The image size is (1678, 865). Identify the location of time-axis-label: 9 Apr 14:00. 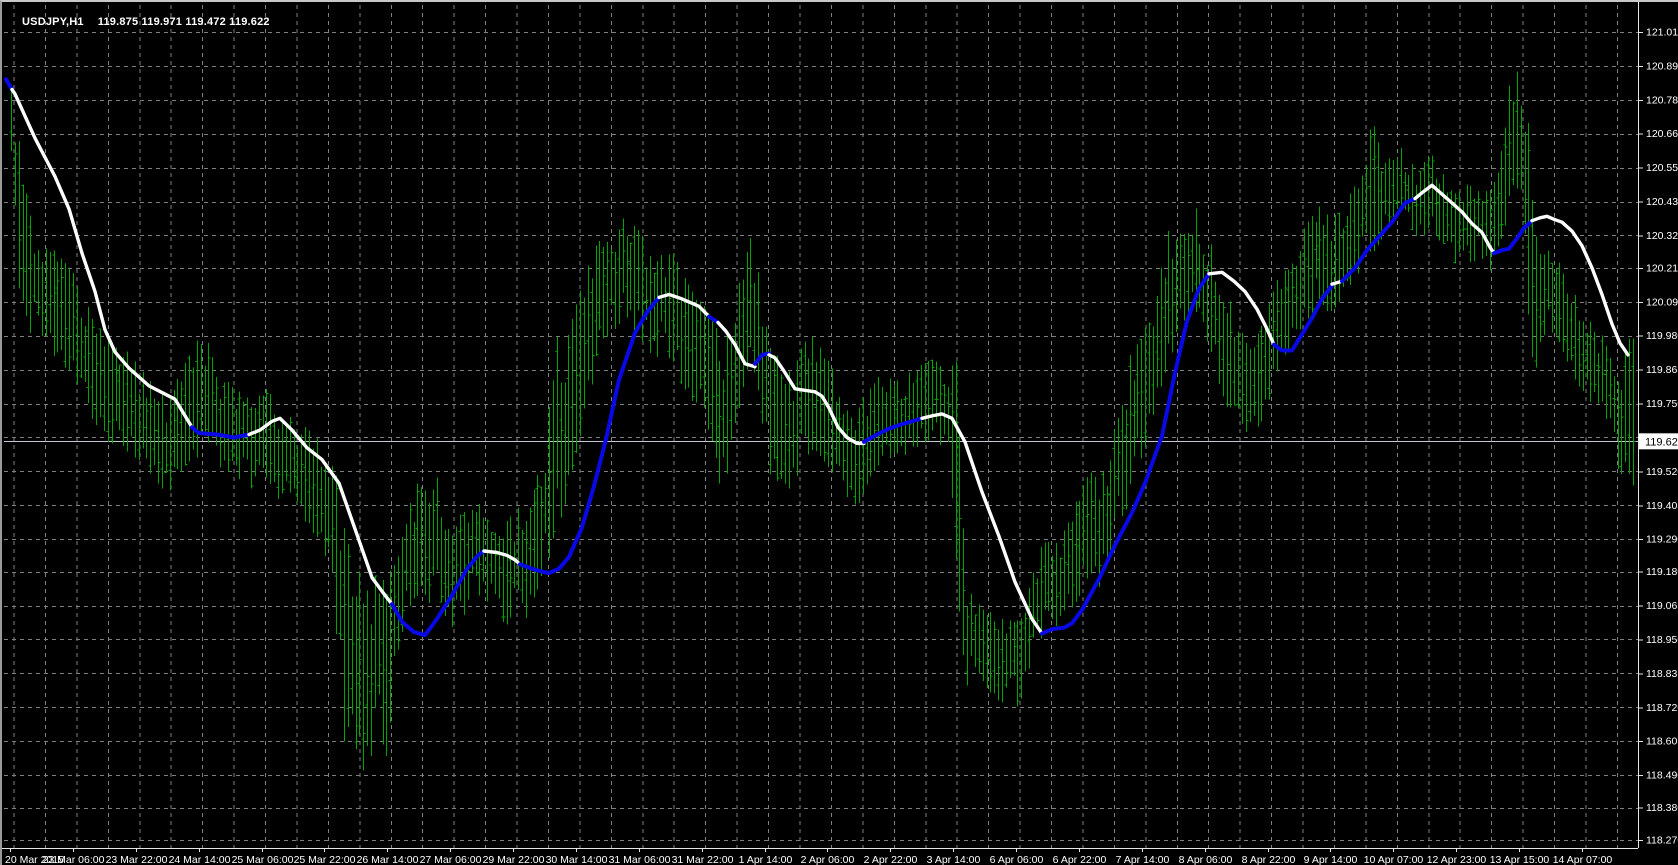
(1331, 859).